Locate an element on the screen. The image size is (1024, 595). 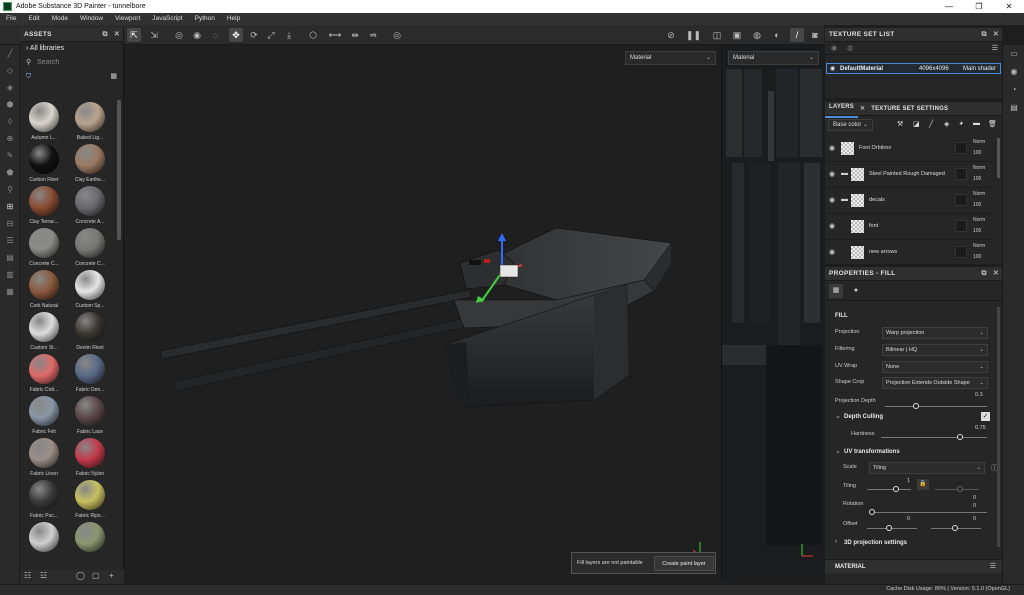
projection-depth-handle is located at coordinates (916, 406).